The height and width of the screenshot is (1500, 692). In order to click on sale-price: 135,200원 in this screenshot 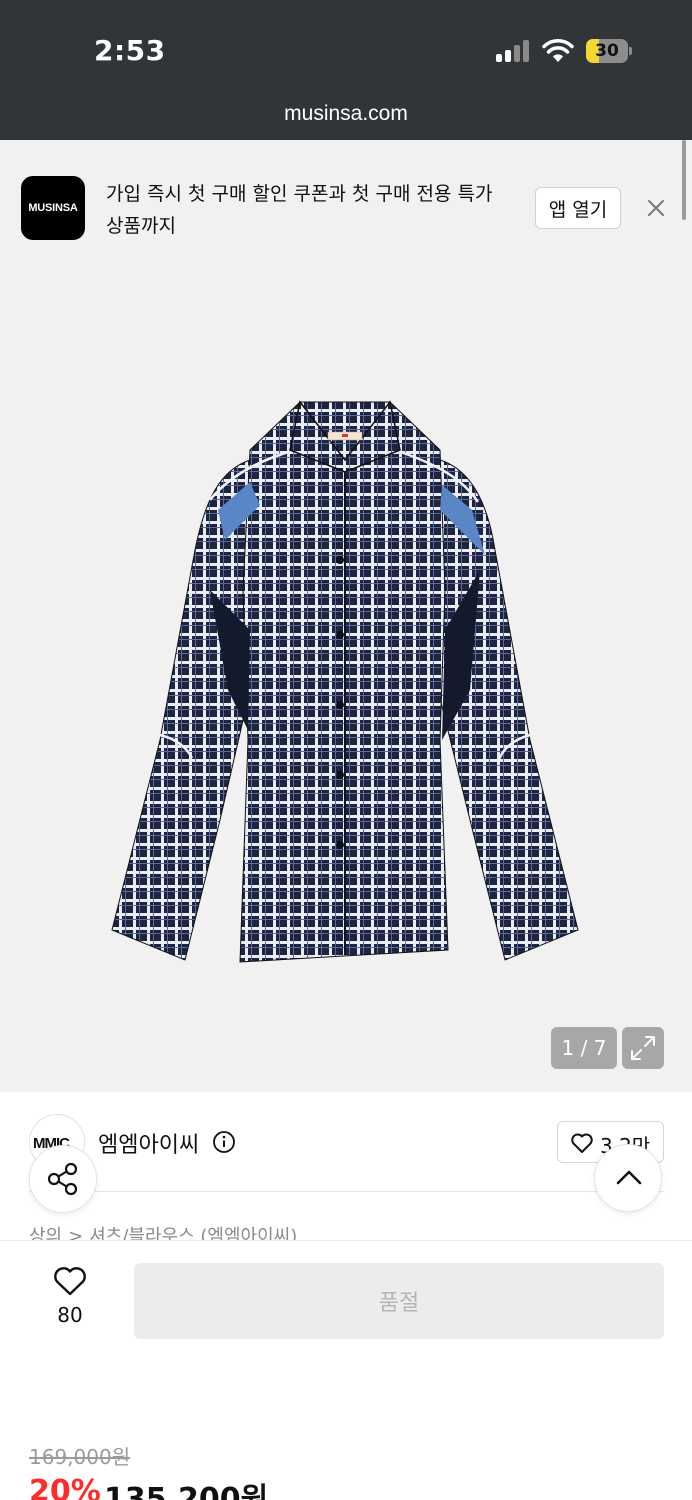, I will do `click(186, 1491)`.